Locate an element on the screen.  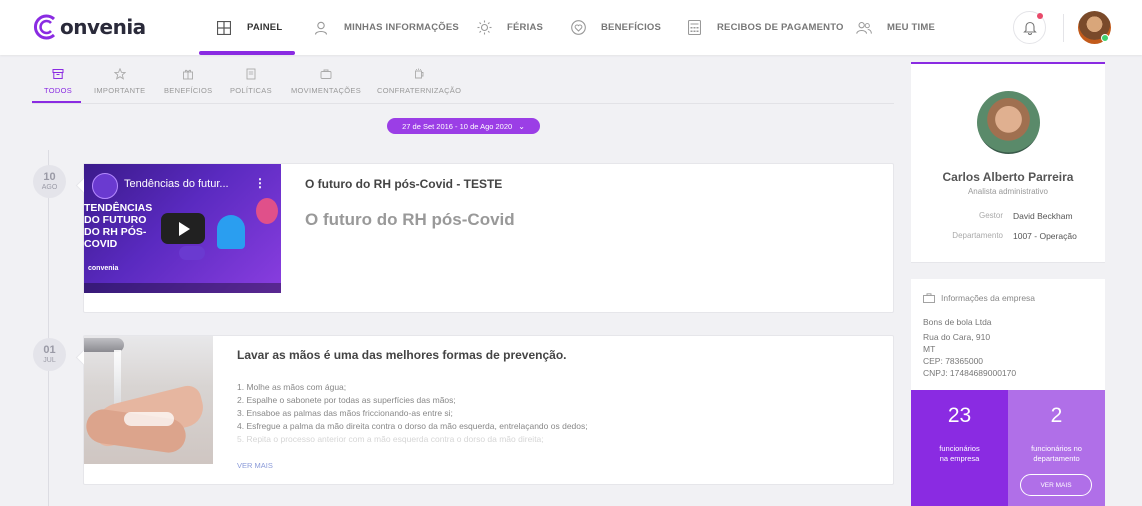
nav-item-ferias: FÉRIAS is located at coordinates (509, 27).